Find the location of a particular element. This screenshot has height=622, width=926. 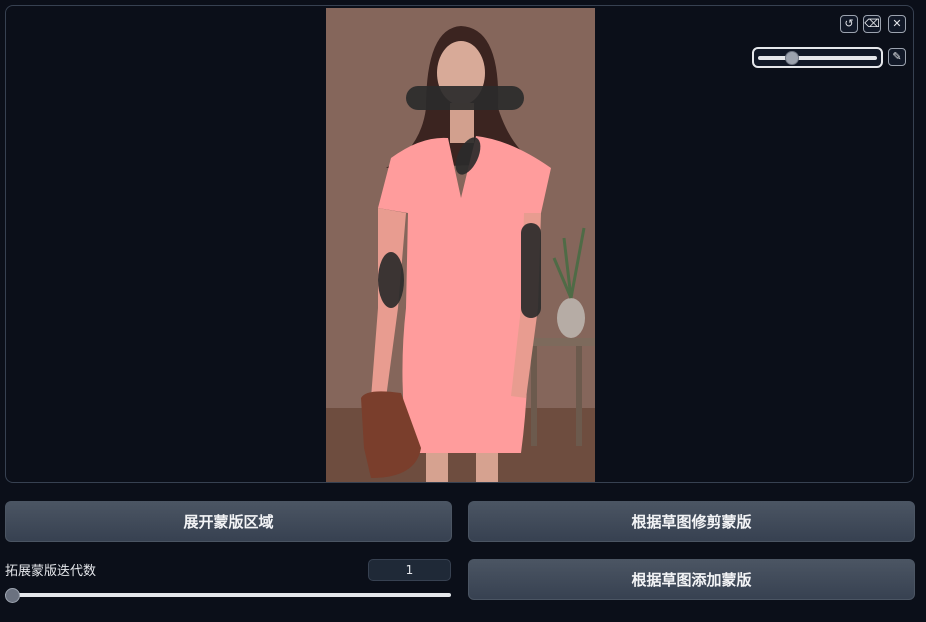

brush-icon: ✎ is located at coordinates (897, 56).